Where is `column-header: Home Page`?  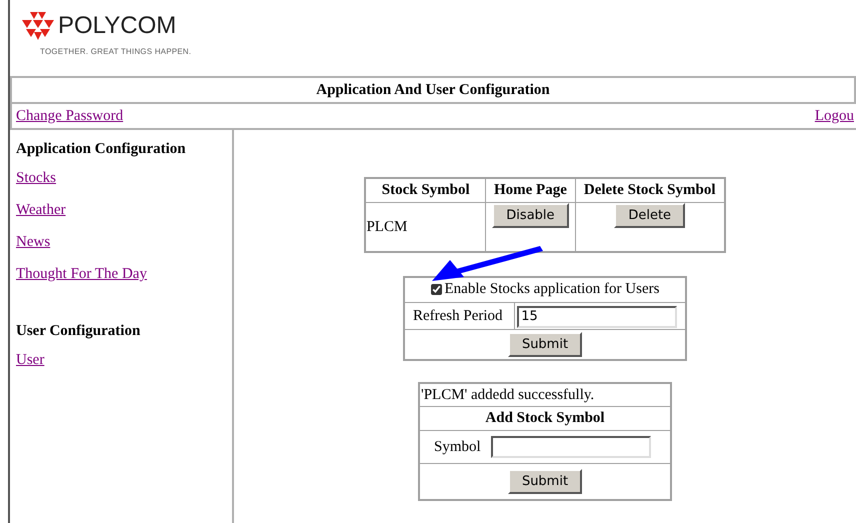
column-header: Home Page is located at coordinates (530, 190).